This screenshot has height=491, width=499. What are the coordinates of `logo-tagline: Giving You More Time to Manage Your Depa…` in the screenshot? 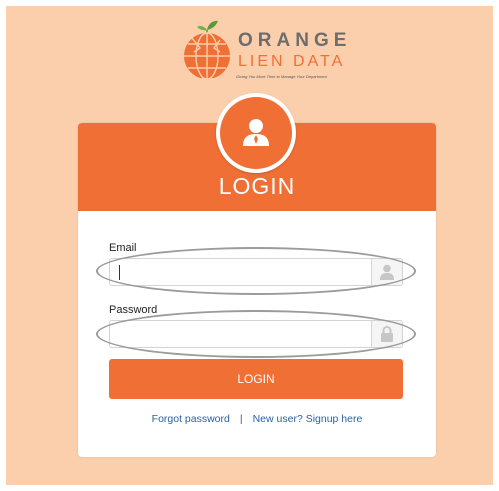 It's located at (281, 76).